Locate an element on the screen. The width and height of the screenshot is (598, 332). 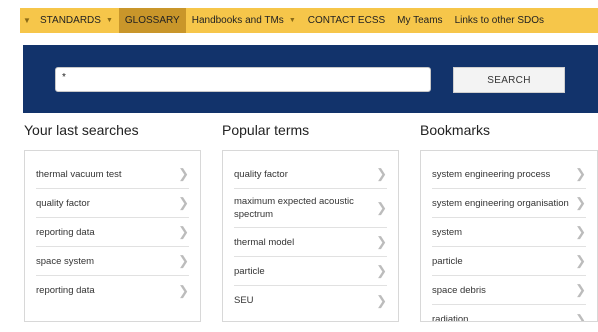
list-item: system ❯ is located at coordinates (509, 232).